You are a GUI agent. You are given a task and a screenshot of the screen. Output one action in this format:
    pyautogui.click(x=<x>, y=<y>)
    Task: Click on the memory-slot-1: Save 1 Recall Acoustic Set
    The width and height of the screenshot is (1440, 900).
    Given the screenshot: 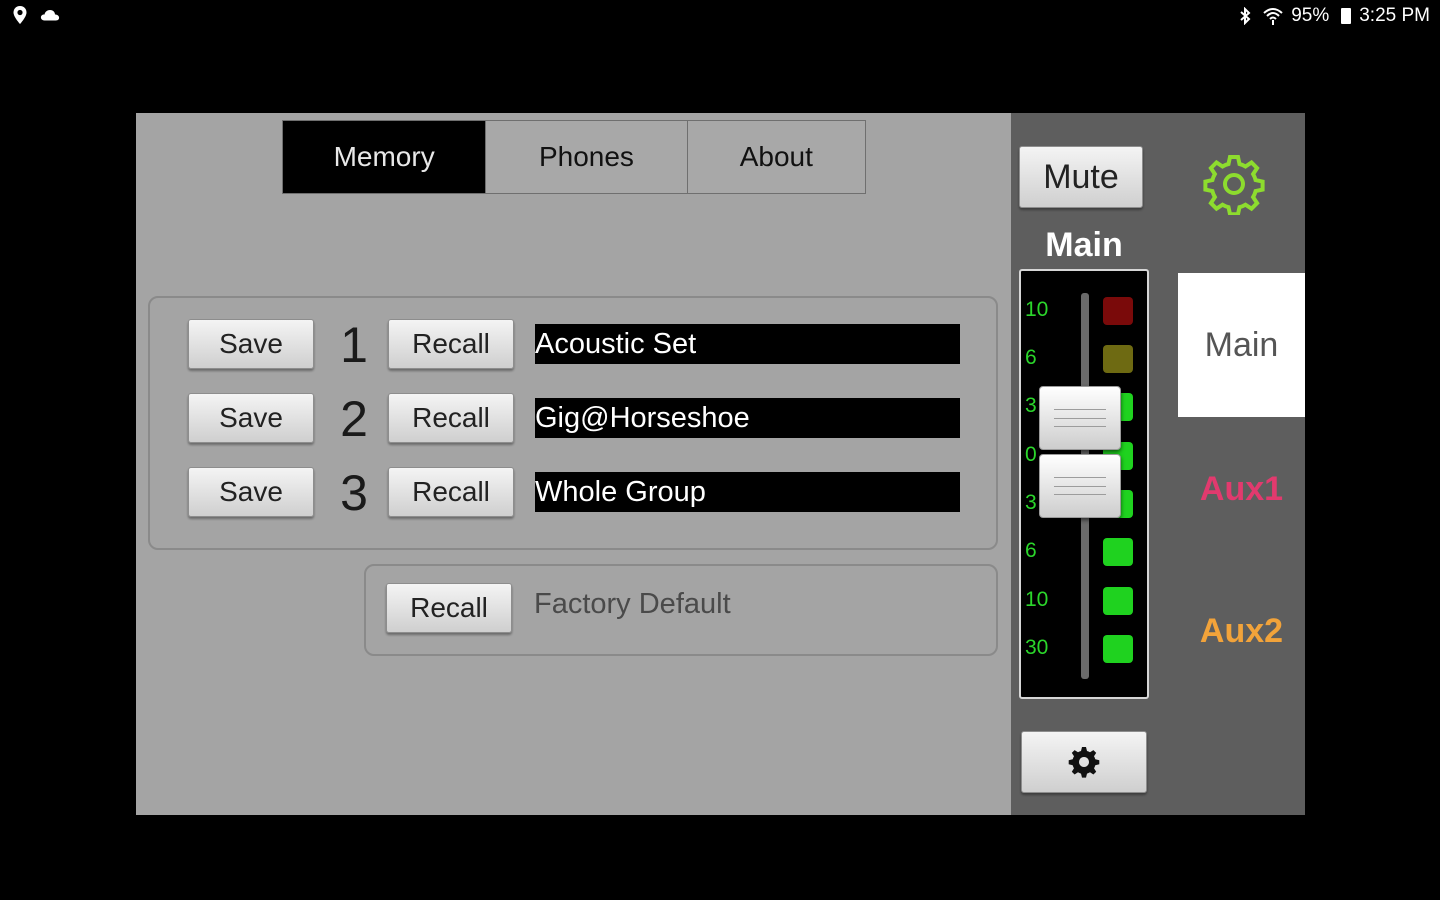 What is the action you would take?
    pyautogui.click(x=573, y=345)
    